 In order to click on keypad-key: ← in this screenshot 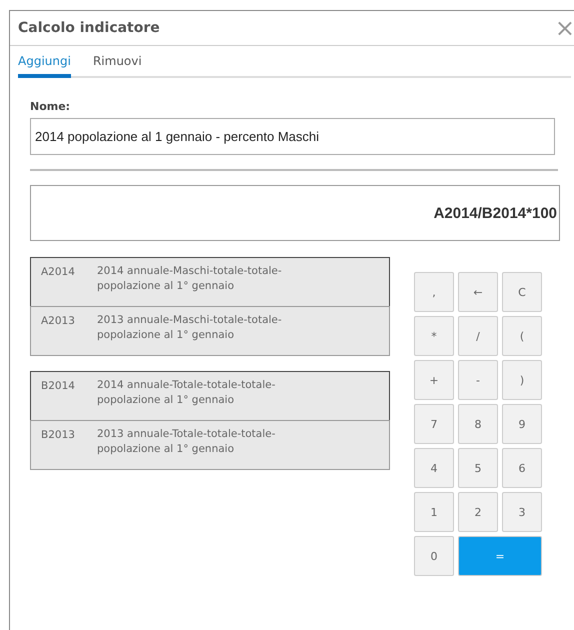, I will do `click(478, 292)`.